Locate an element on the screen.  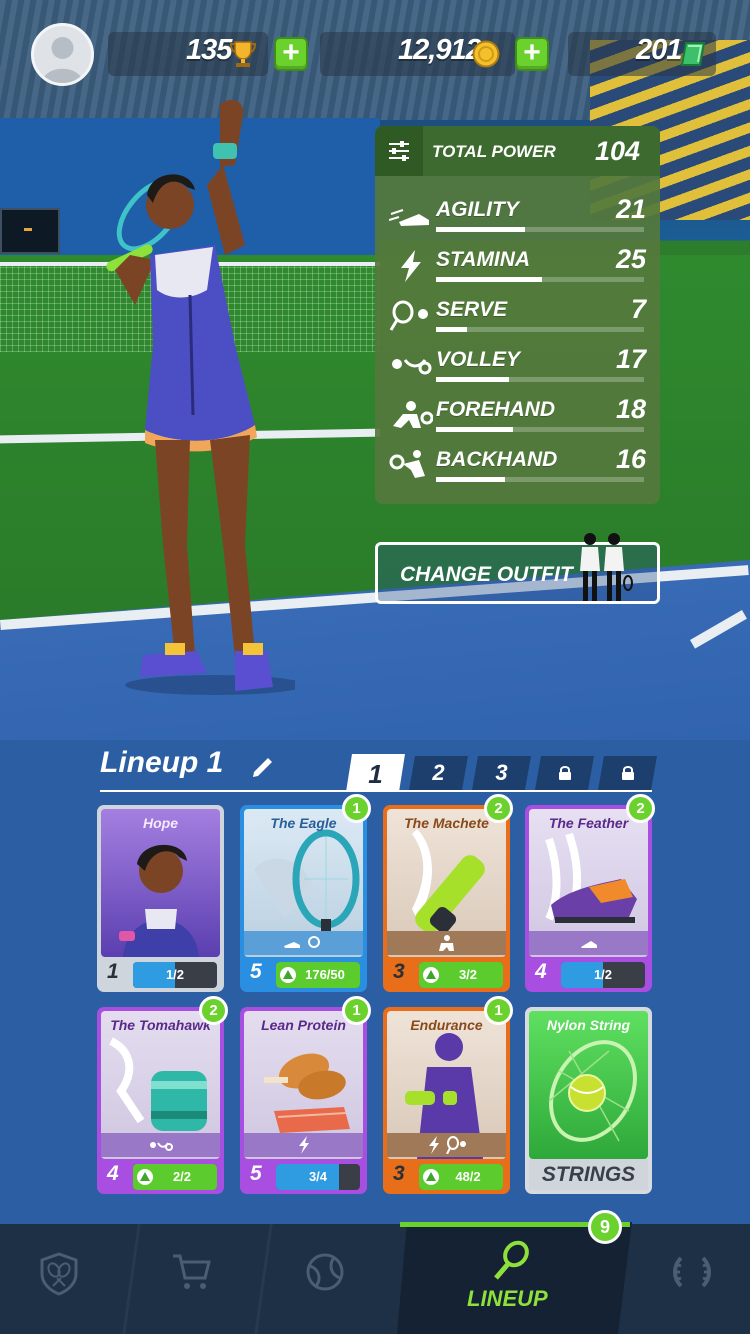
stat-row-agility: AGILITY 21 is located at coordinates (517, 217).